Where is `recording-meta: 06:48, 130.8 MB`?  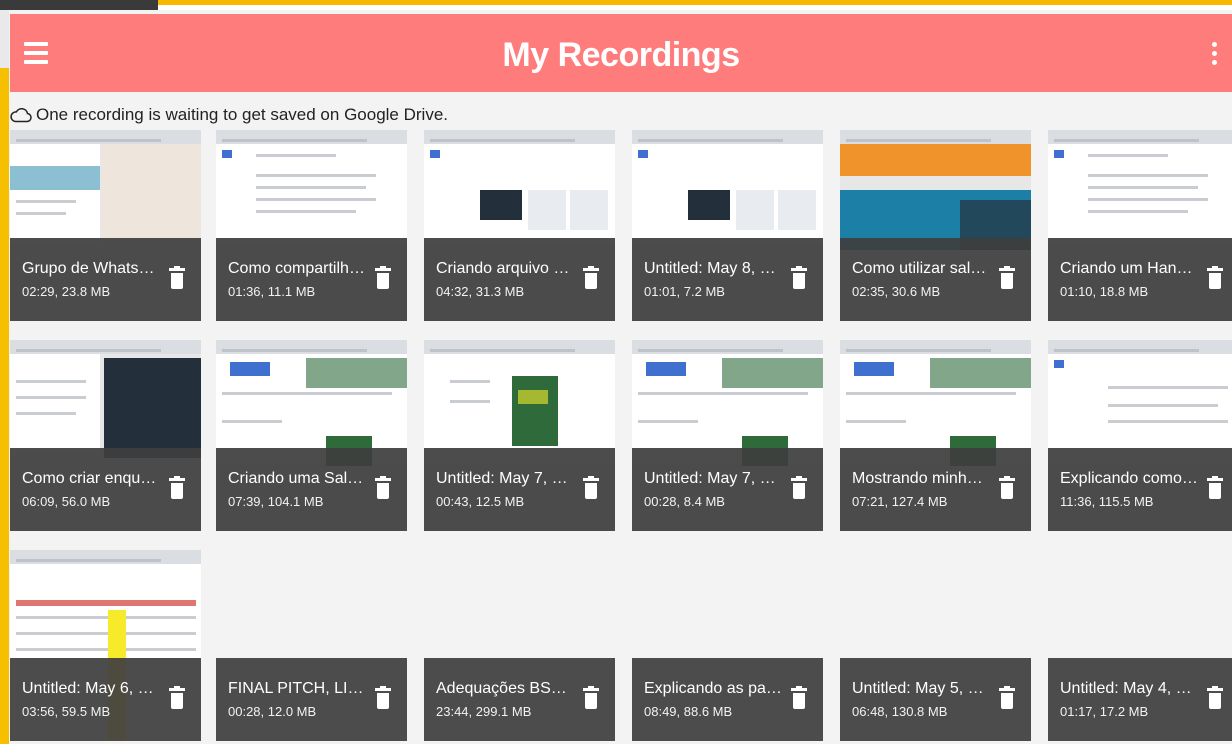 recording-meta: 06:48, 130.8 MB is located at coordinates (900, 711).